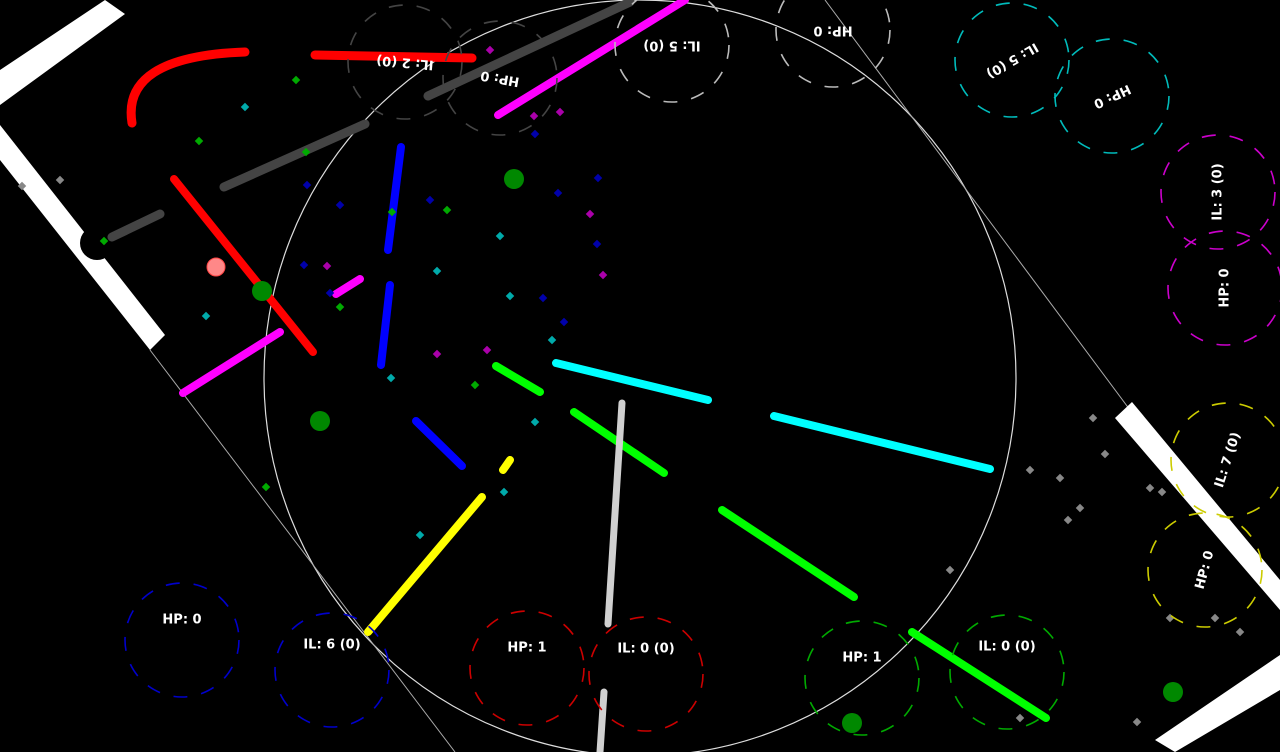  Describe the element at coordinates (1205, 570) in the screenshot. I see `yellow-hp-label: HP: 0` at that location.